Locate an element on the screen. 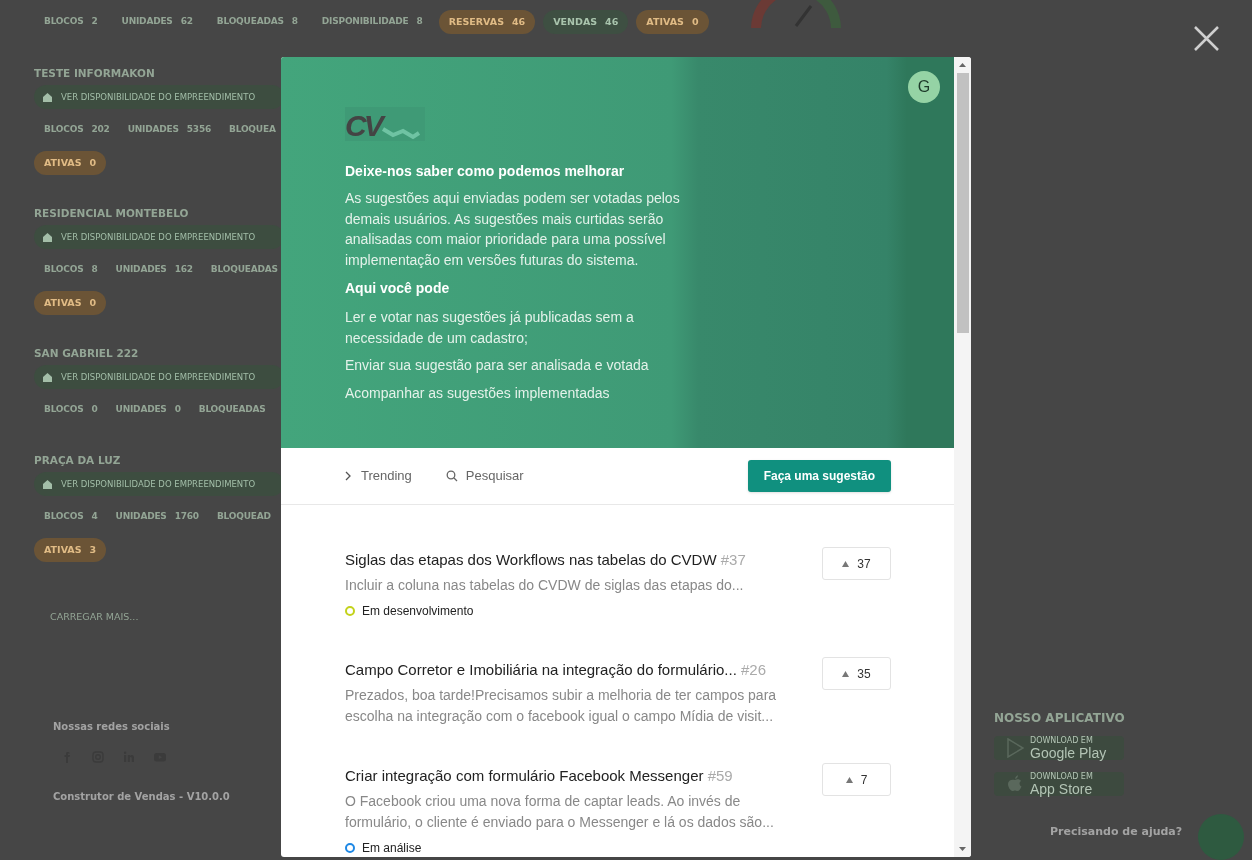 The image size is (1252, 860). stat-value: 2 is located at coordinates (94, 22).